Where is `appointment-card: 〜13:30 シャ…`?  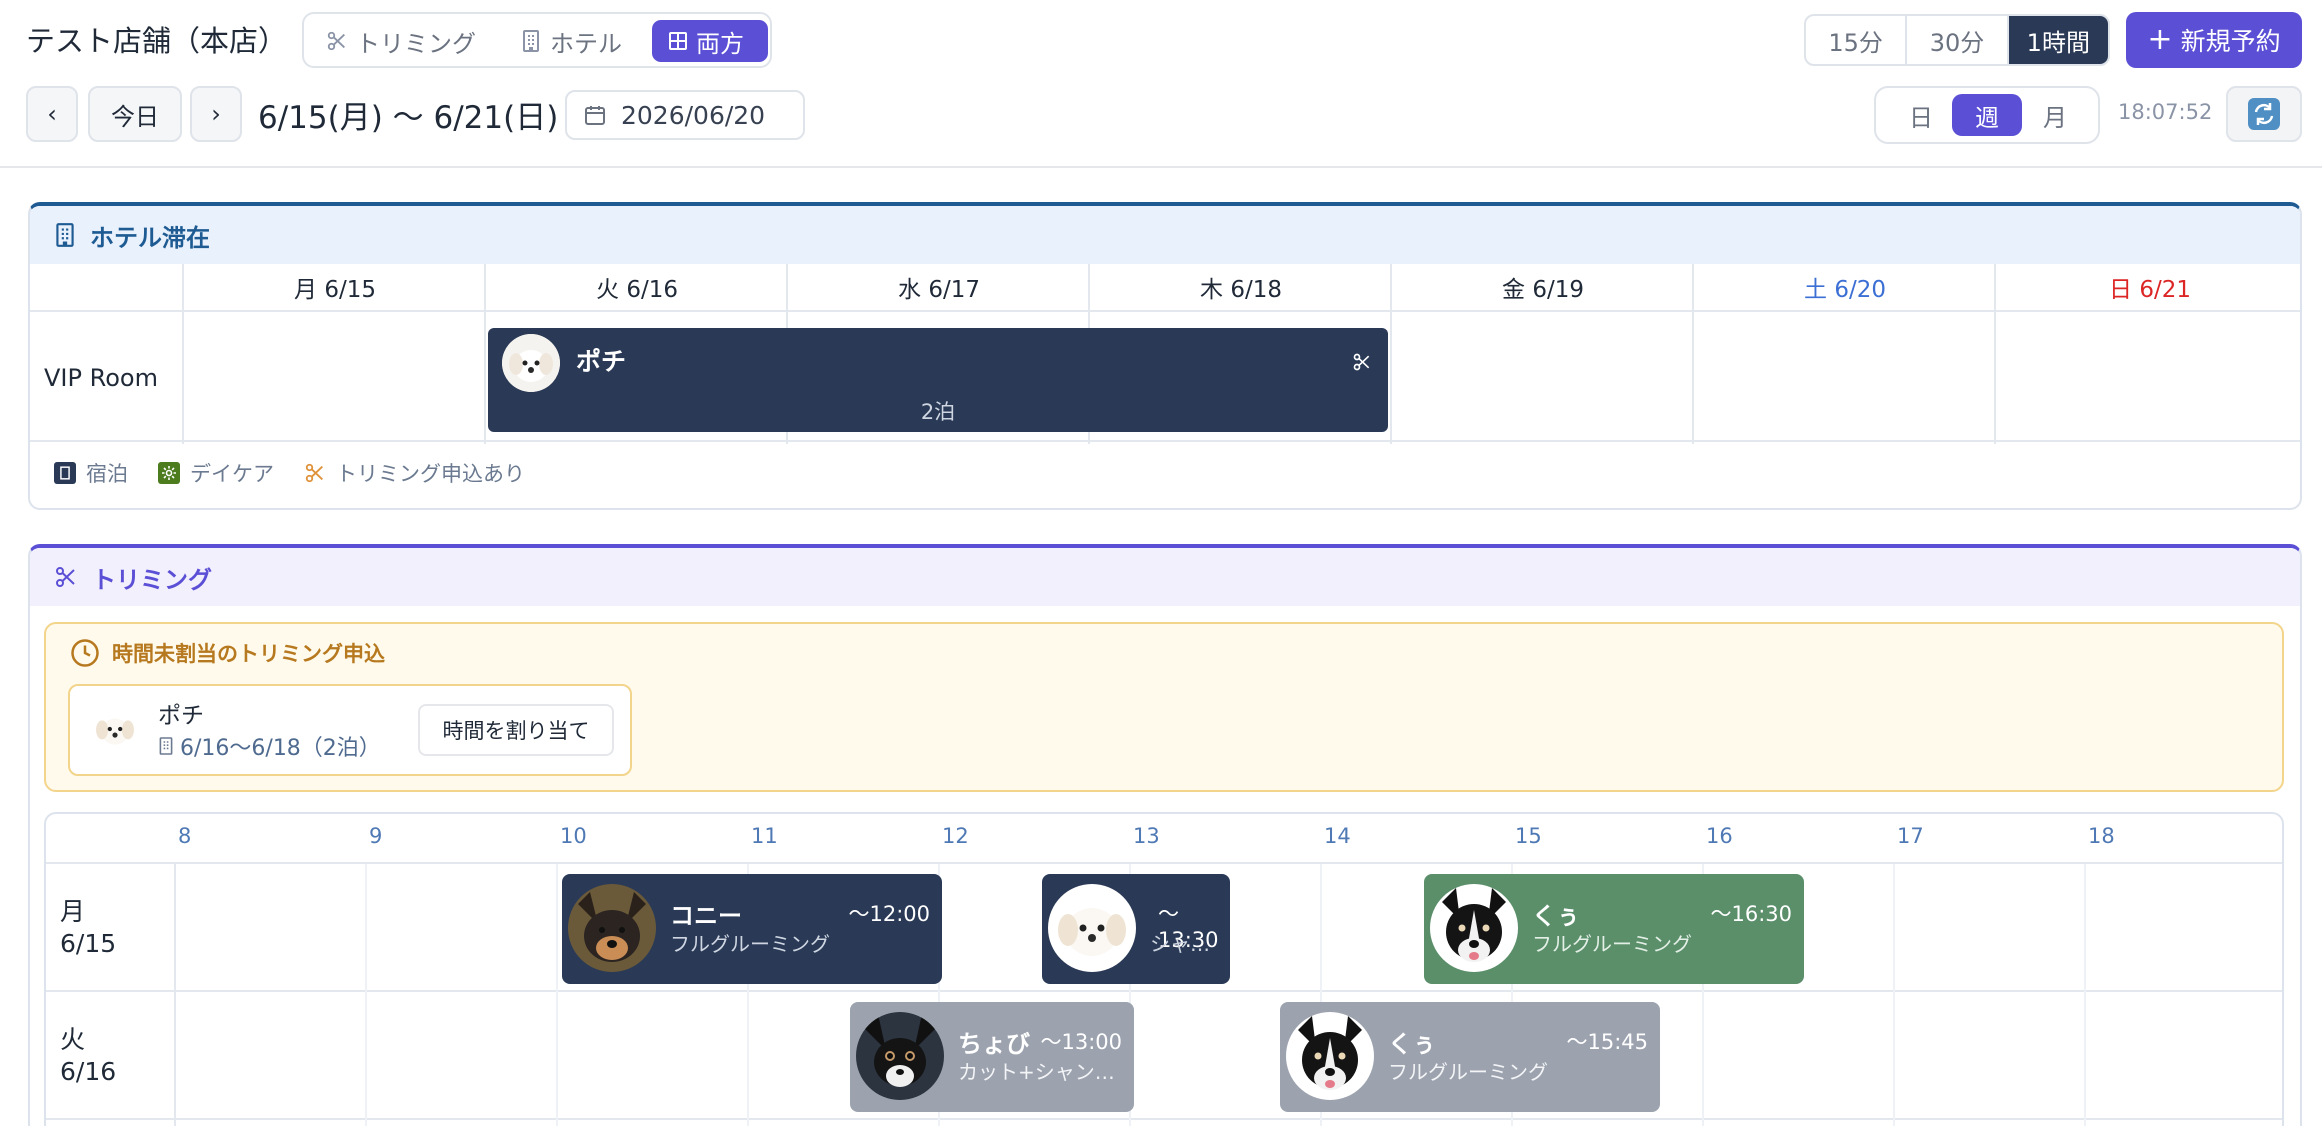
appointment-card: 〜13:30 シャ… is located at coordinates (1136, 929).